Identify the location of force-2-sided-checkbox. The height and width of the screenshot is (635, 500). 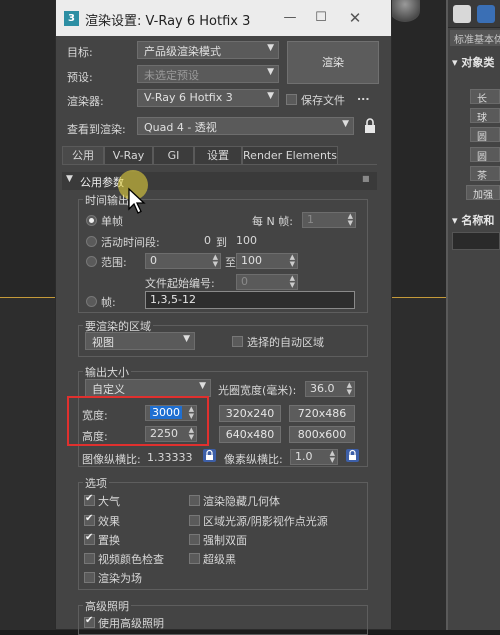
(194, 539).